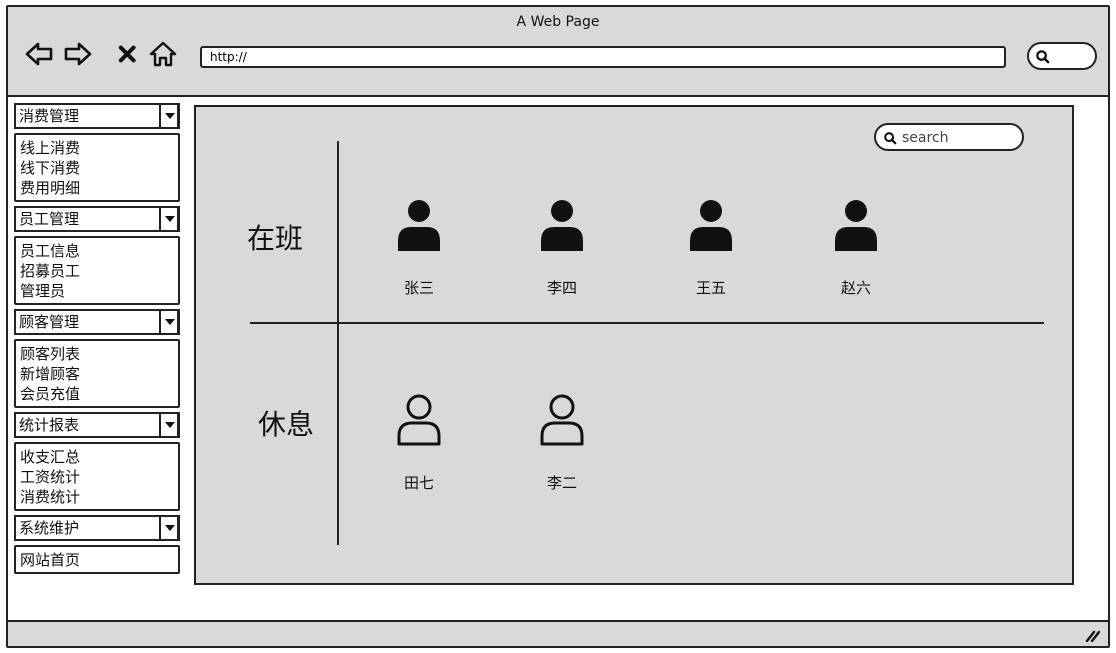  Describe the element at coordinates (338, 343) in the screenshot. I see `column-divider` at that location.